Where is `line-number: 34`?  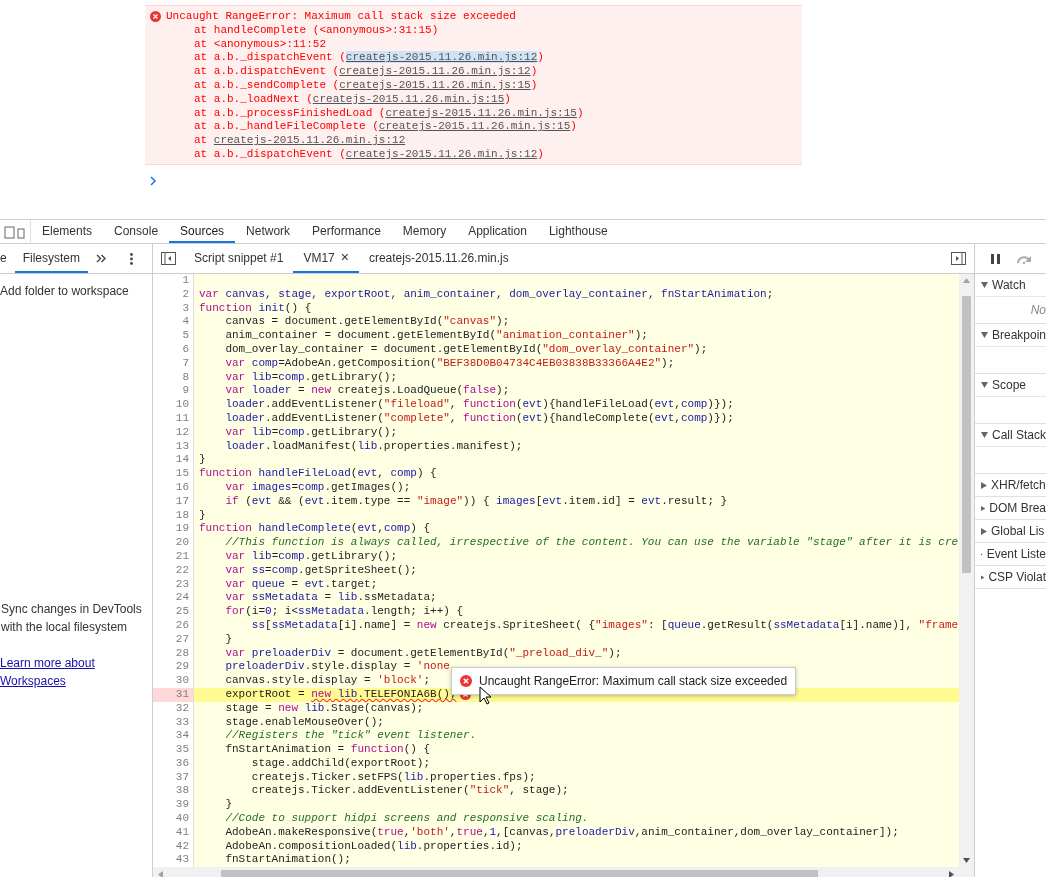 line-number: 34 is located at coordinates (173, 736).